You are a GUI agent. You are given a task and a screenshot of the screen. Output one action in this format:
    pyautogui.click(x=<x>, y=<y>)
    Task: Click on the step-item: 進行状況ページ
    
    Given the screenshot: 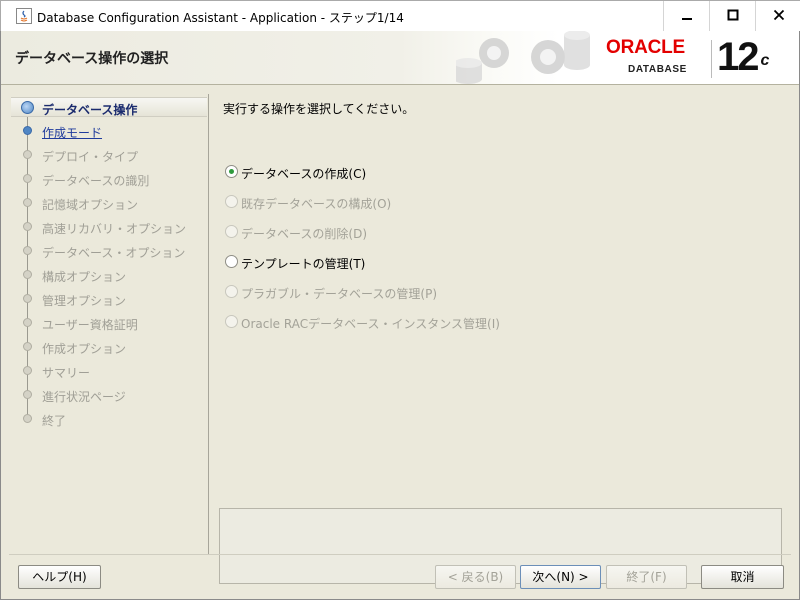 What is the action you would take?
    pyautogui.click(x=109, y=395)
    